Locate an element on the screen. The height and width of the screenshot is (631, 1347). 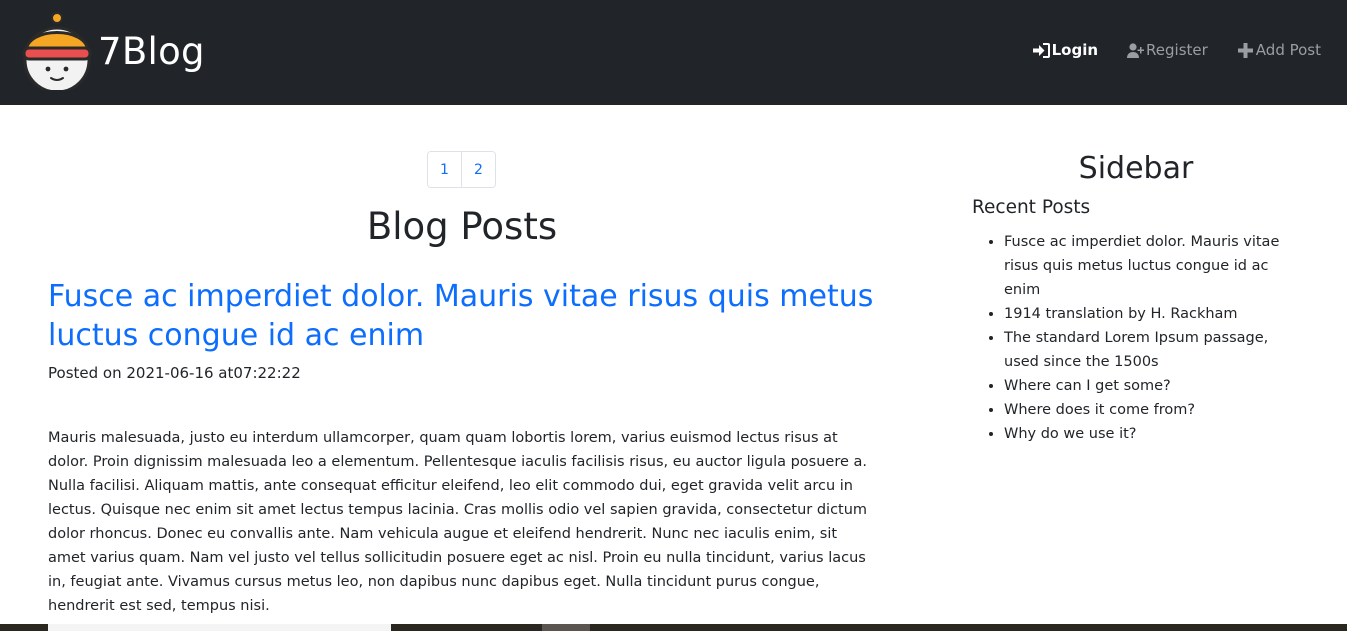
user-plus-icon is located at coordinates (1136, 50).